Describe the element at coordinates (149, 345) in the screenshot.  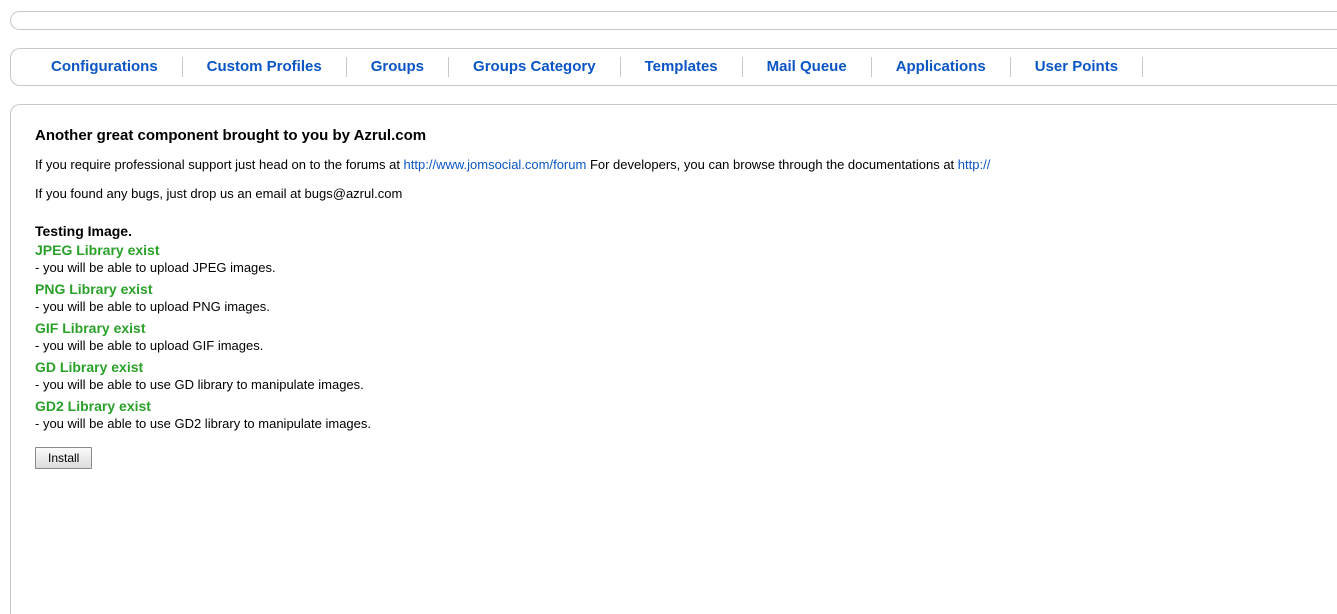
I see `library-description: - you will be able to upload GIF images.` at that location.